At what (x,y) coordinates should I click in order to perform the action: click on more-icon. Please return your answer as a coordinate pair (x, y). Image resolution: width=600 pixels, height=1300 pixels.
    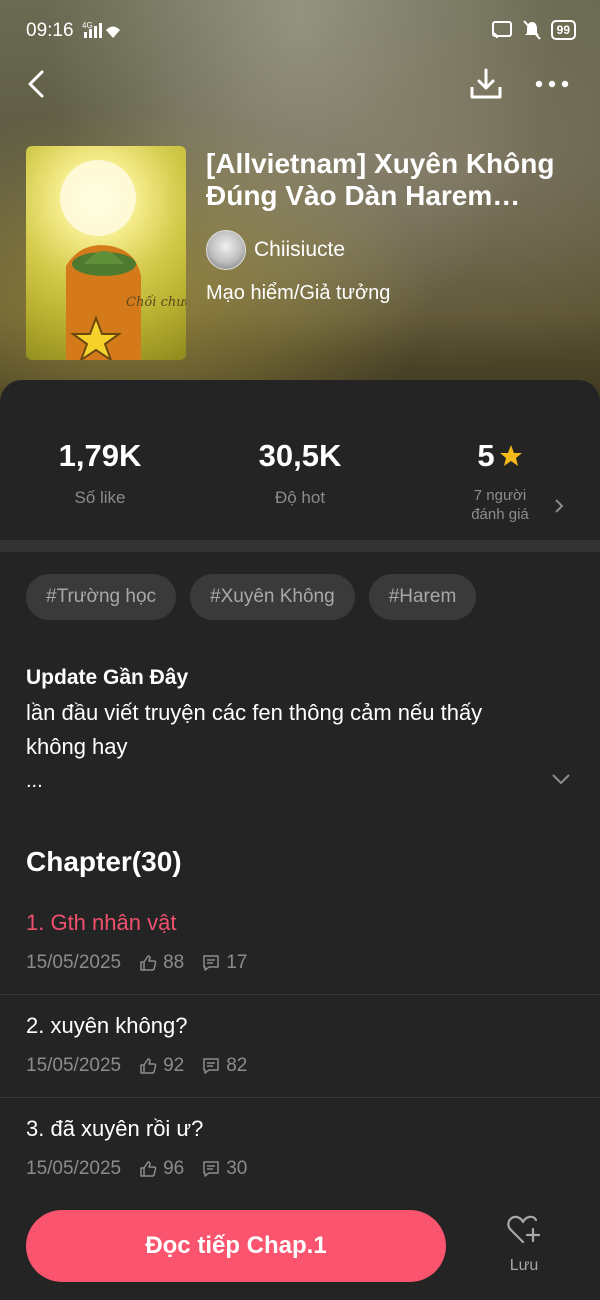
    Looking at the image, I should click on (552, 84).